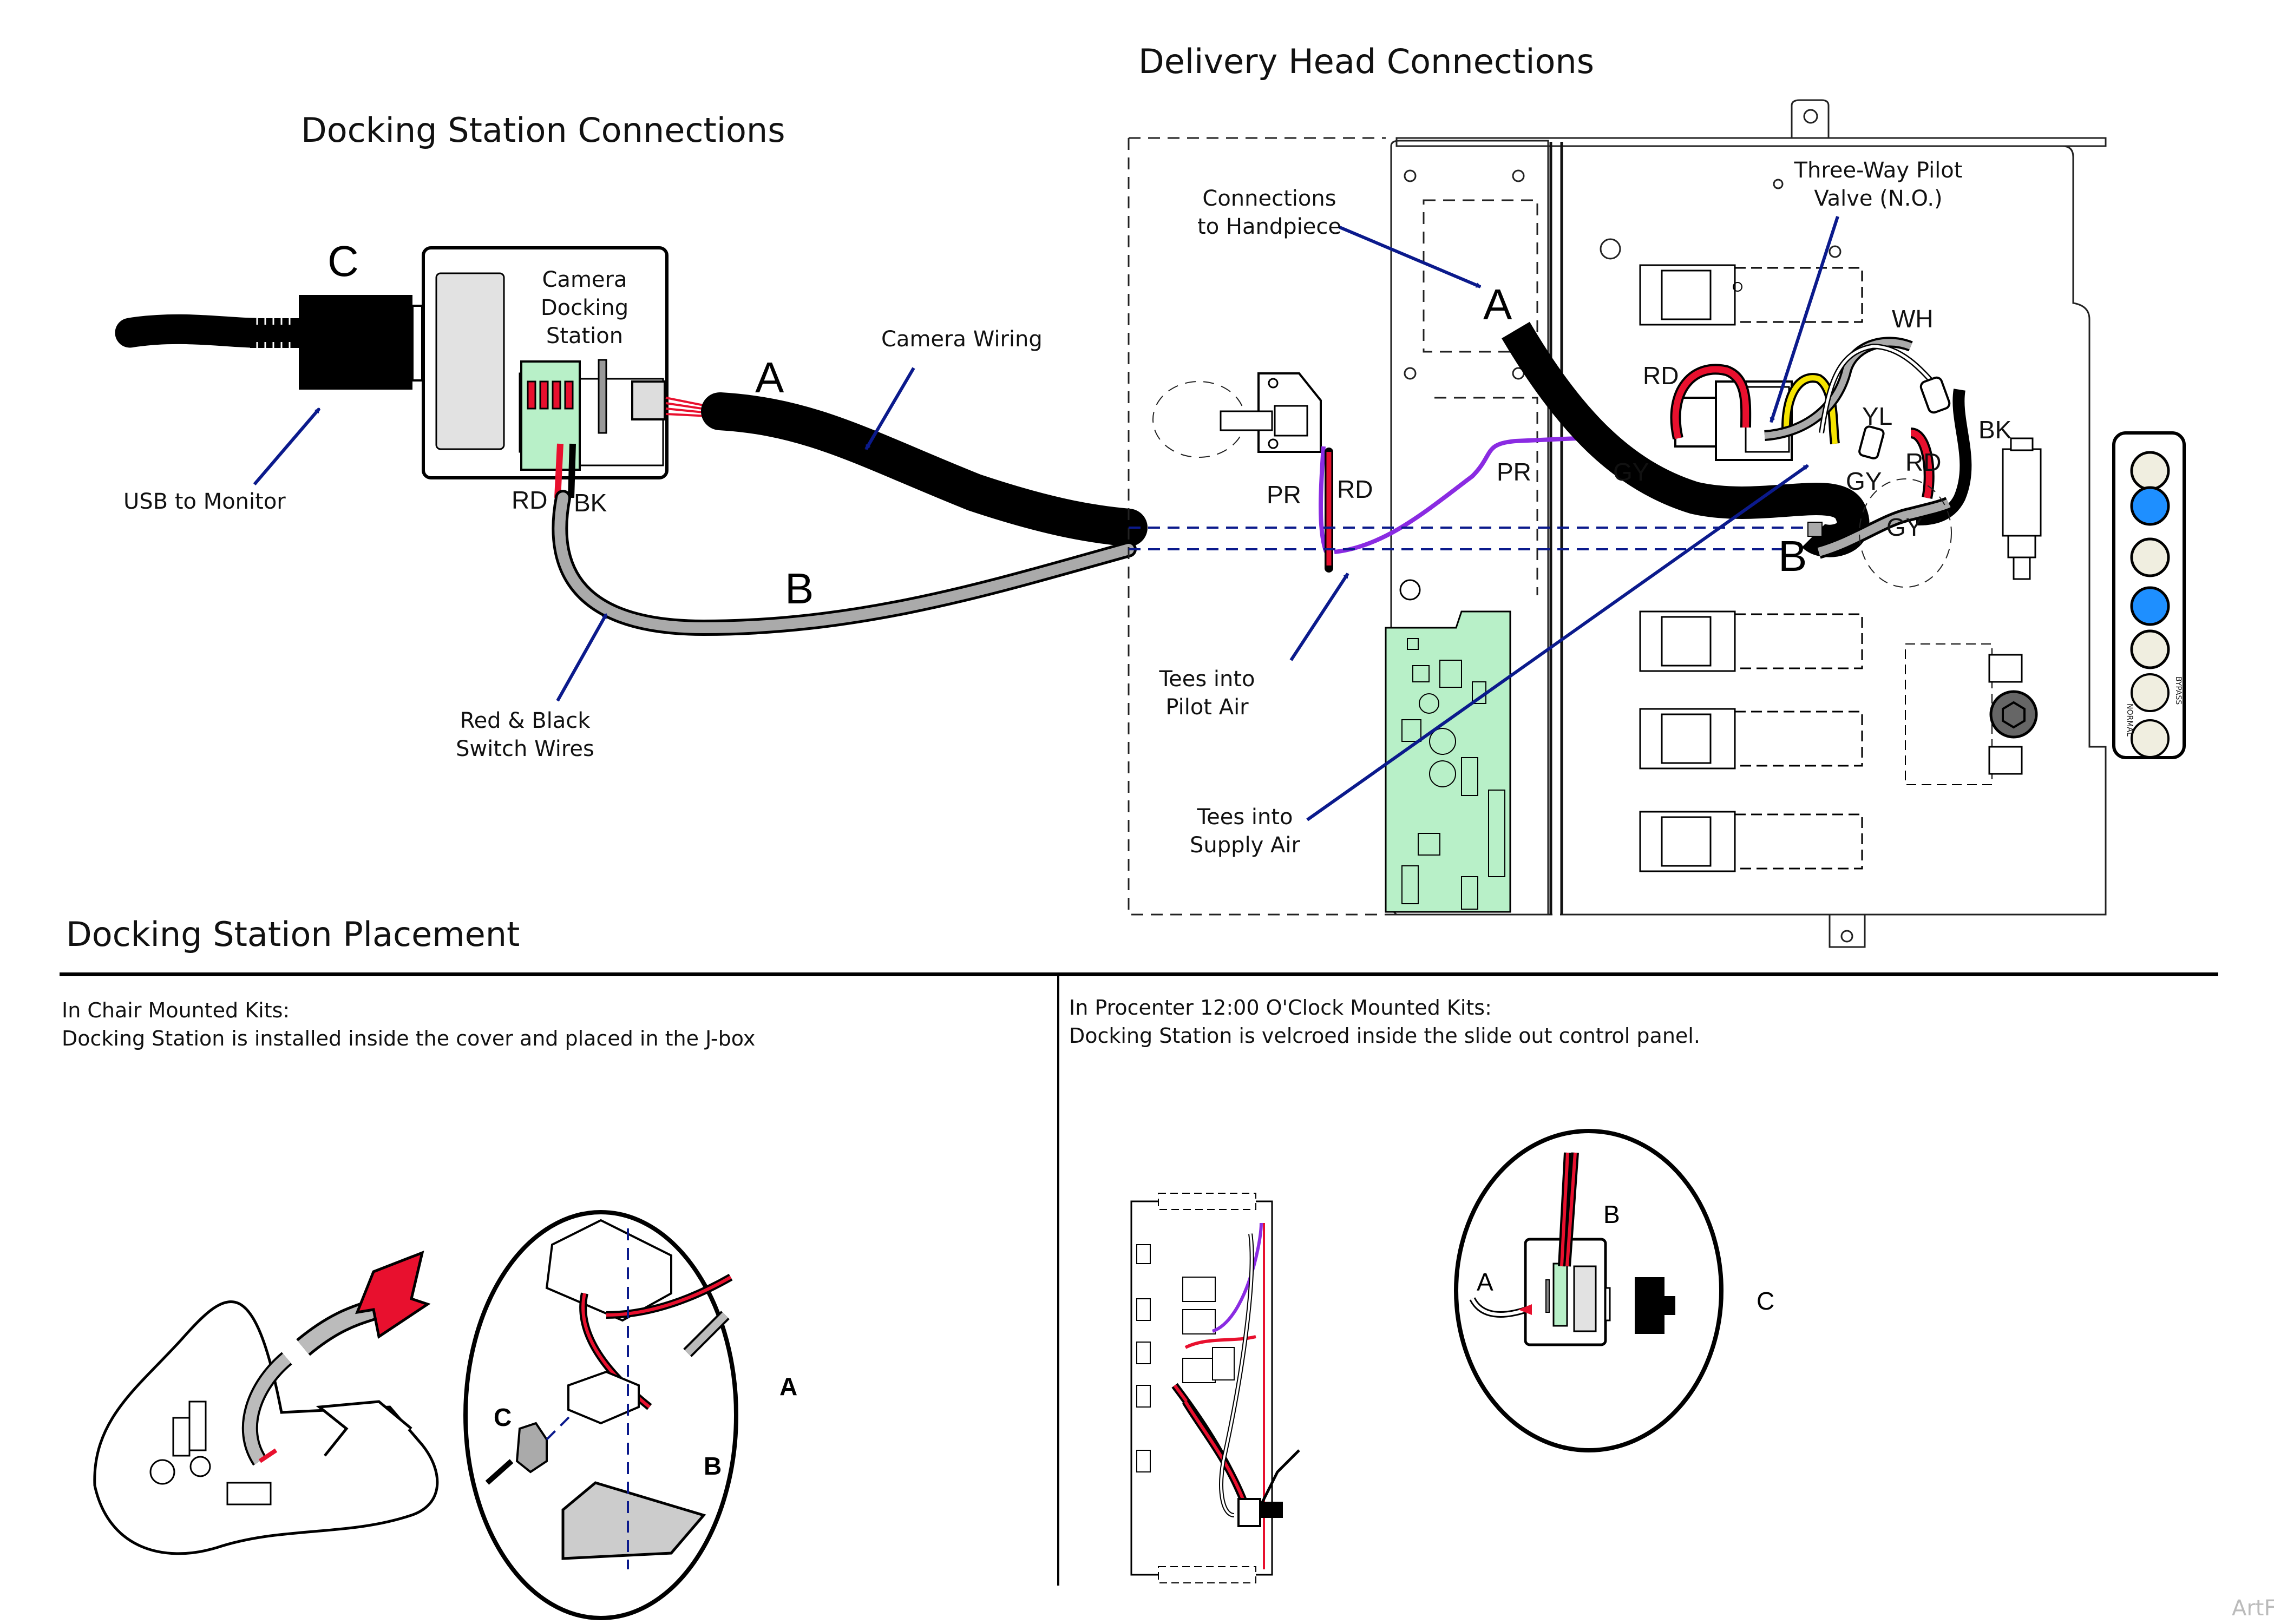 The image size is (2274, 1624). I want to click on watermark: ArtFull, so click(2253, 1608).